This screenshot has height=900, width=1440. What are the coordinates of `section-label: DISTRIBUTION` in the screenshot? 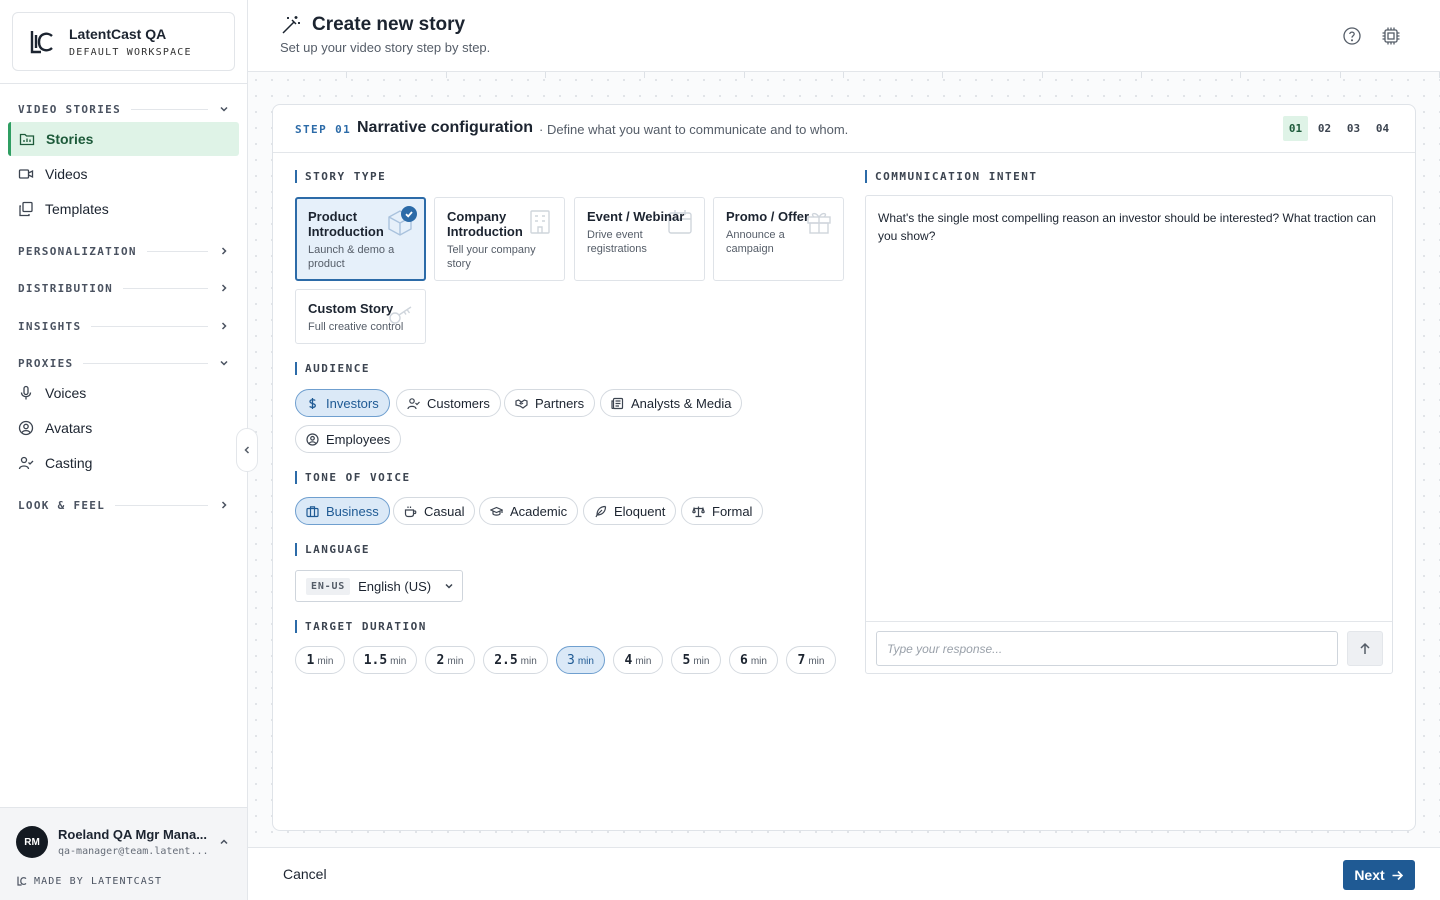 It's located at (66, 288).